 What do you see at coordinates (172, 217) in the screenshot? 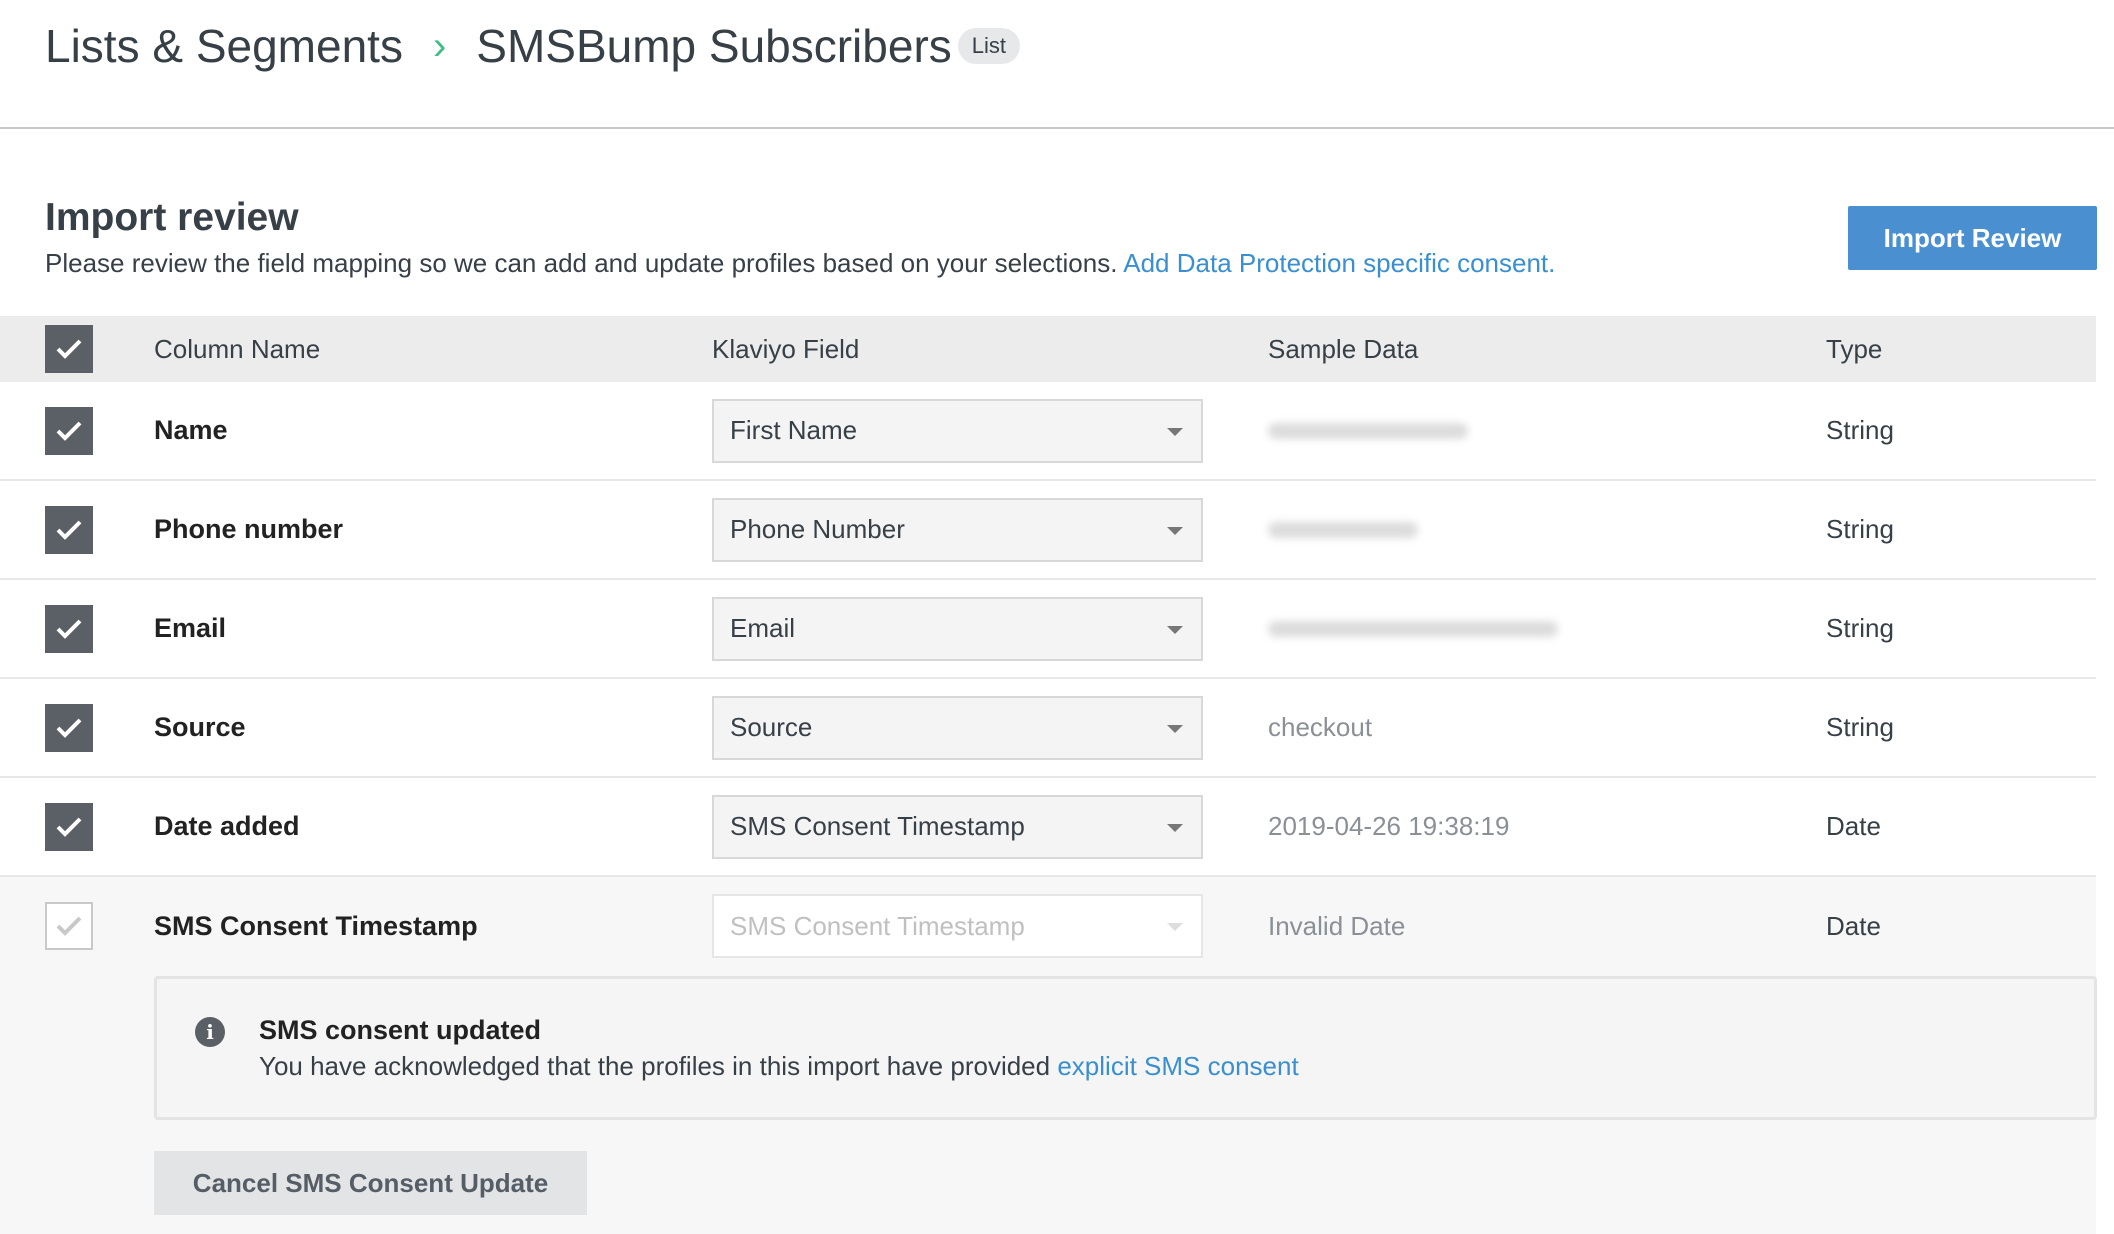
I see `section-title: Import review` at bounding box center [172, 217].